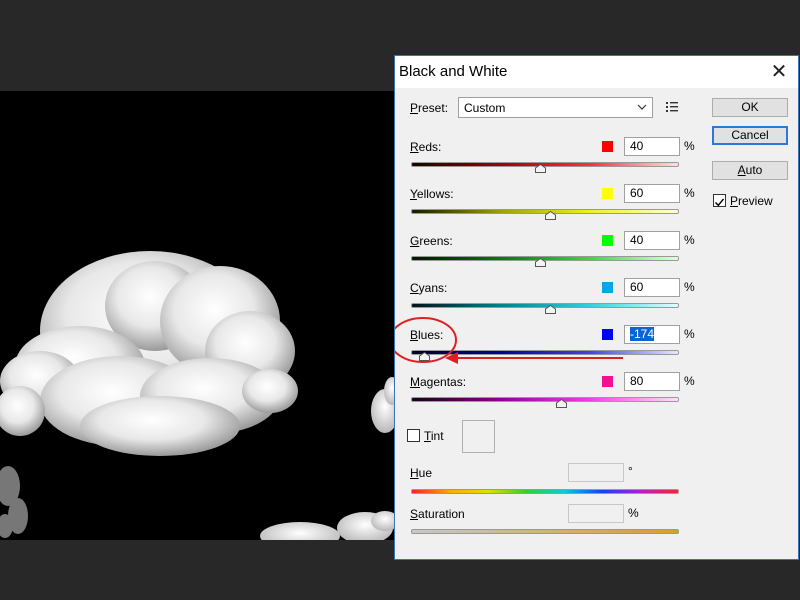  What do you see at coordinates (509, 340) in the screenshot?
I see `annotation-overlay` at bounding box center [509, 340].